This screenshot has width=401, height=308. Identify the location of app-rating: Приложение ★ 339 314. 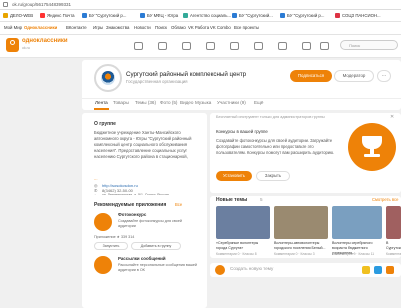
(114, 237).